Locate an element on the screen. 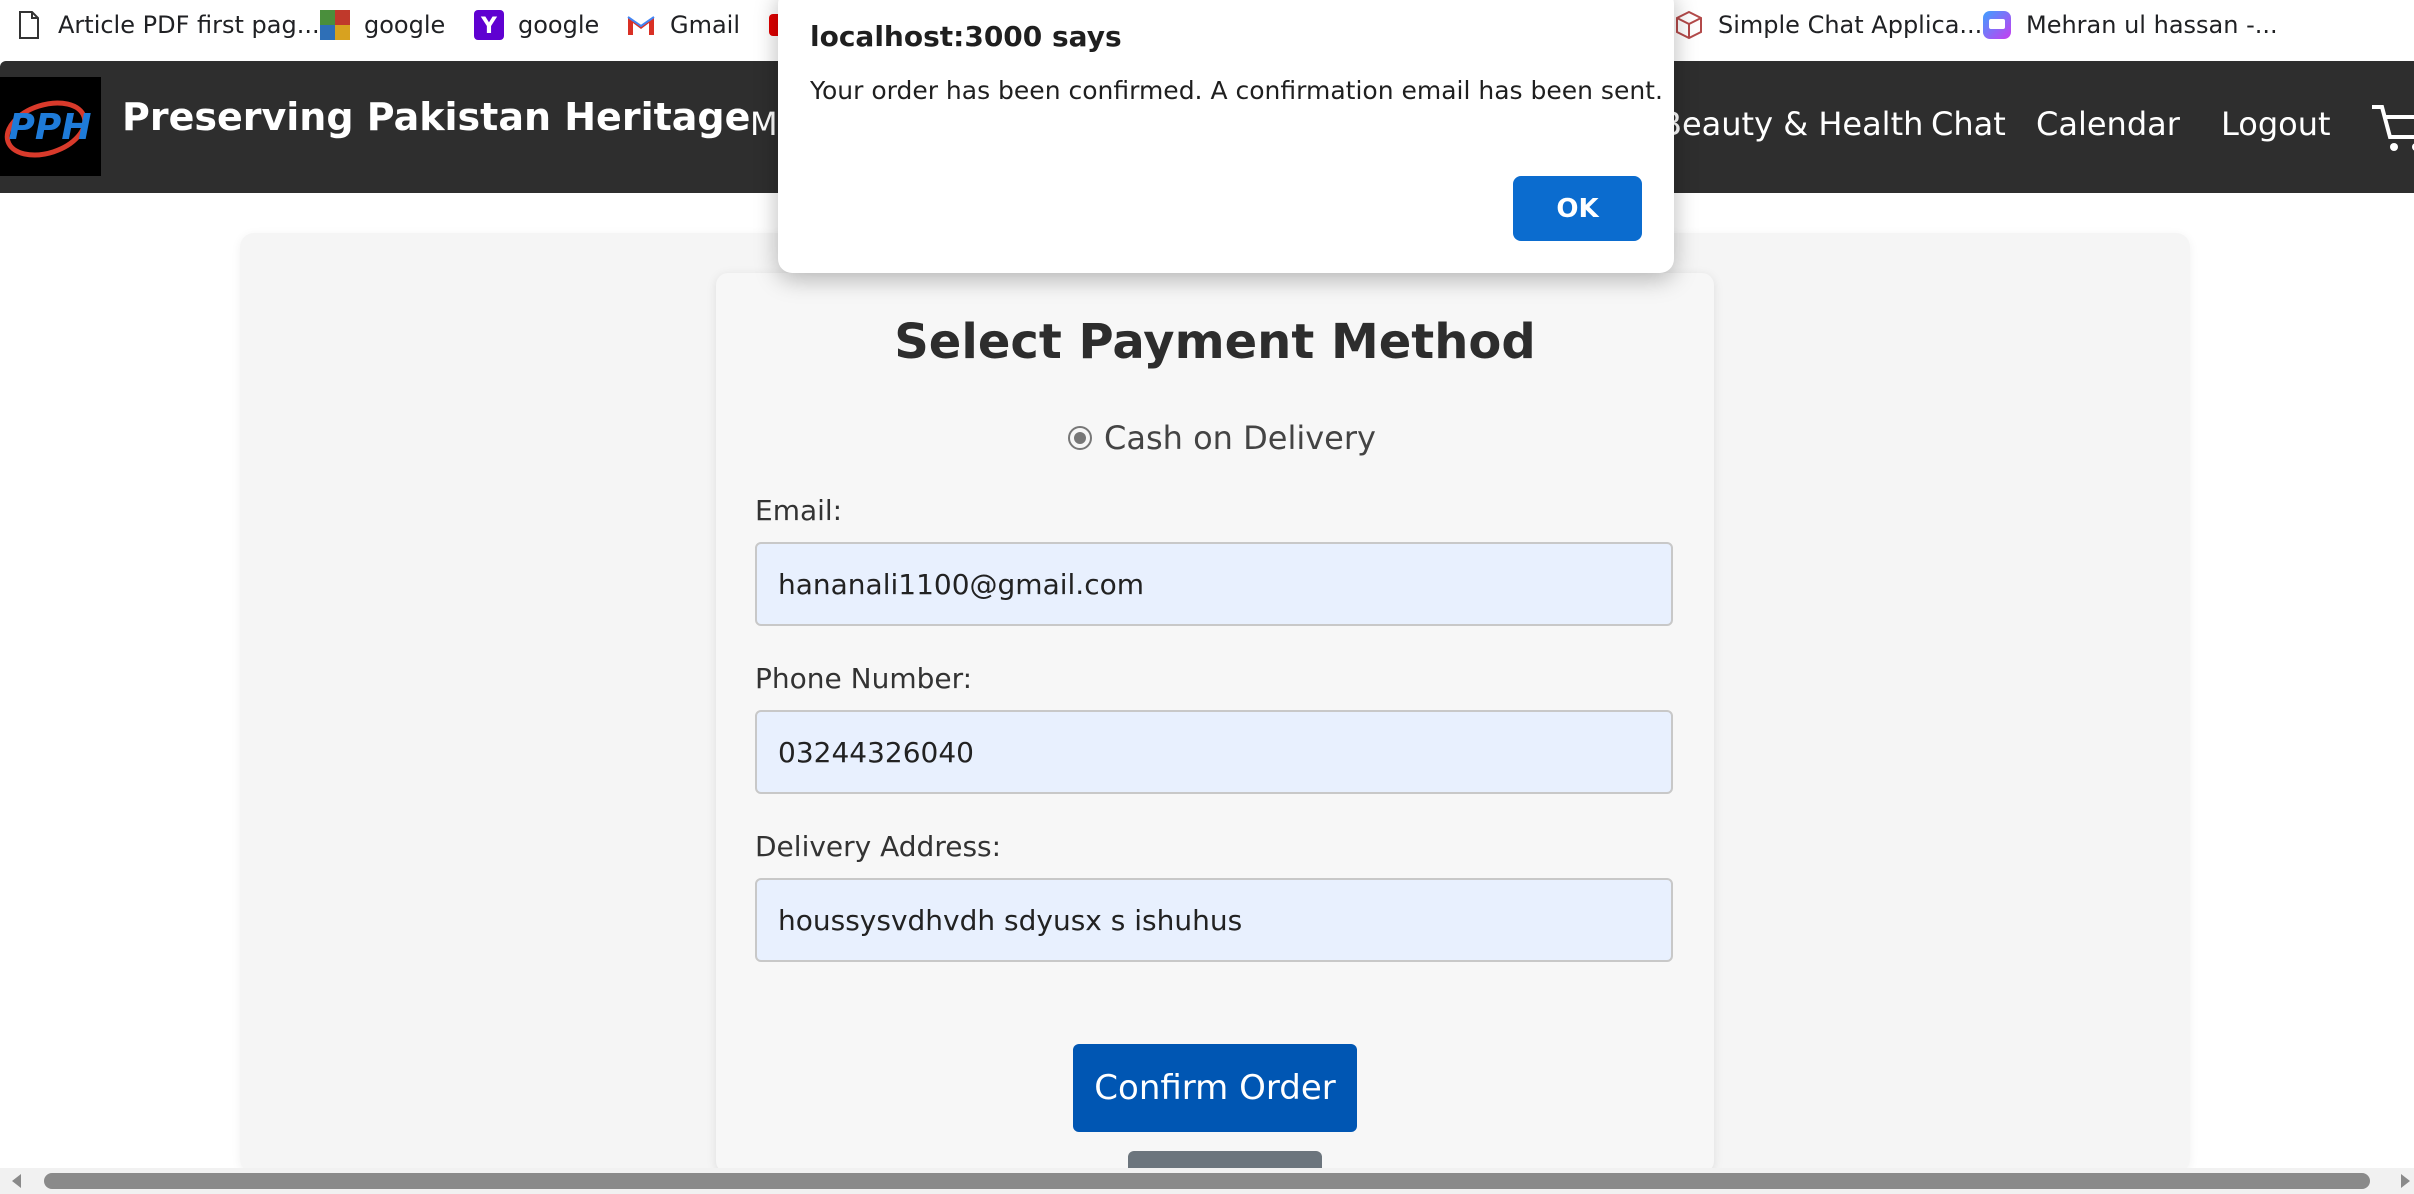 This screenshot has width=2414, height=1194. nav-link-beauty-health: Beauty & Health is located at coordinates (1791, 124).